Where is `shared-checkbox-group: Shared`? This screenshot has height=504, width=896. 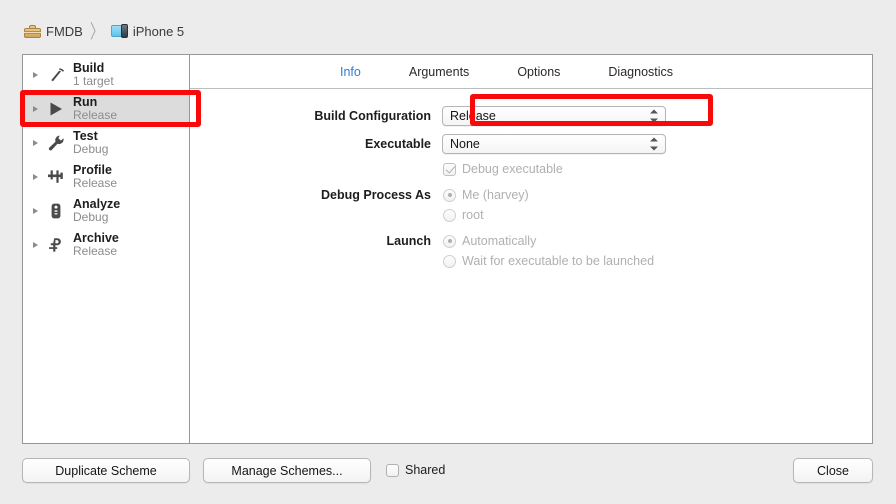 shared-checkbox-group: Shared is located at coordinates (415, 470).